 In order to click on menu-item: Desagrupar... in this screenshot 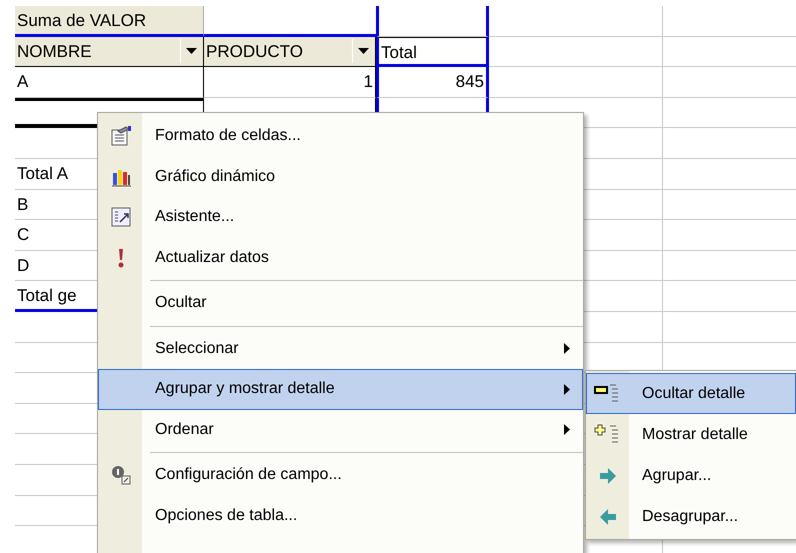, I will do `click(691, 516)`.